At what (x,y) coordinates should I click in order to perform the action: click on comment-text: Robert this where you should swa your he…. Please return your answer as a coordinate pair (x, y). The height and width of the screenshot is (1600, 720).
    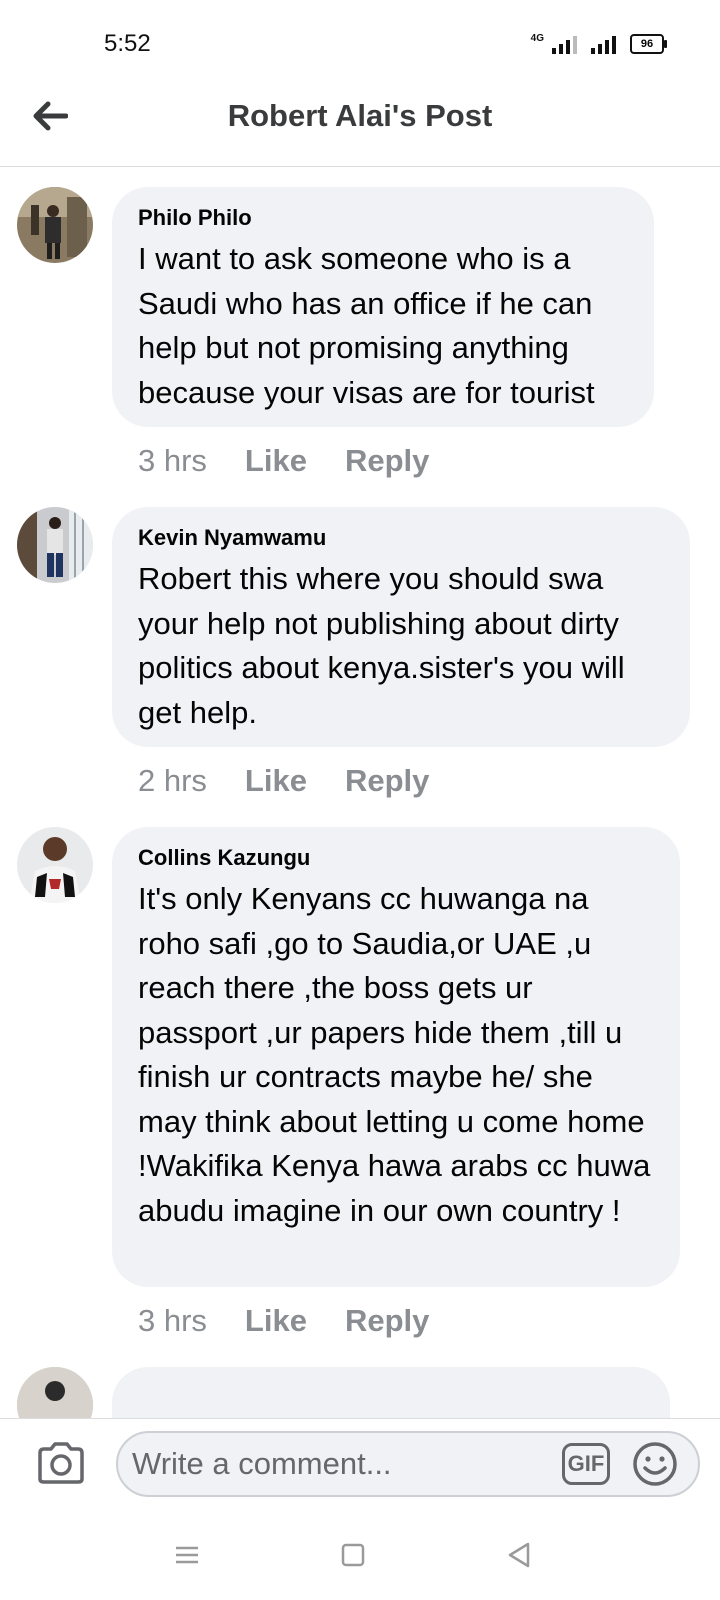
    Looking at the image, I should click on (381, 645).